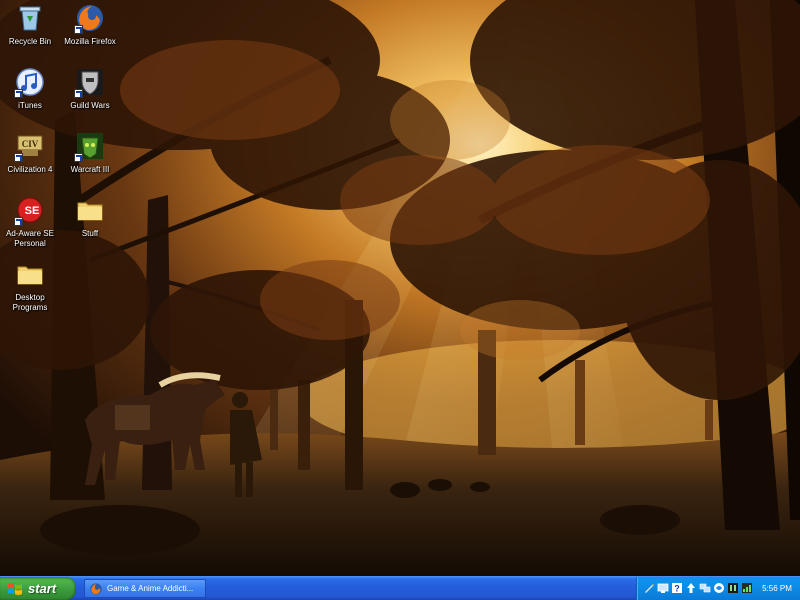  What do you see at coordinates (30, 302) in the screenshot?
I see `desktop-icon-label: Desktop Programs` at bounding box center [30, 302].